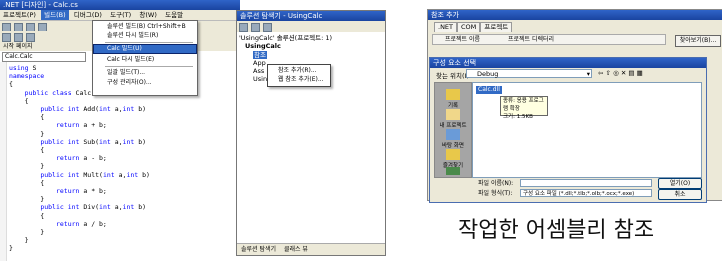  Describe the element at coordinates (243, 27) in the screenshot. I see `properties-icon` at that location.